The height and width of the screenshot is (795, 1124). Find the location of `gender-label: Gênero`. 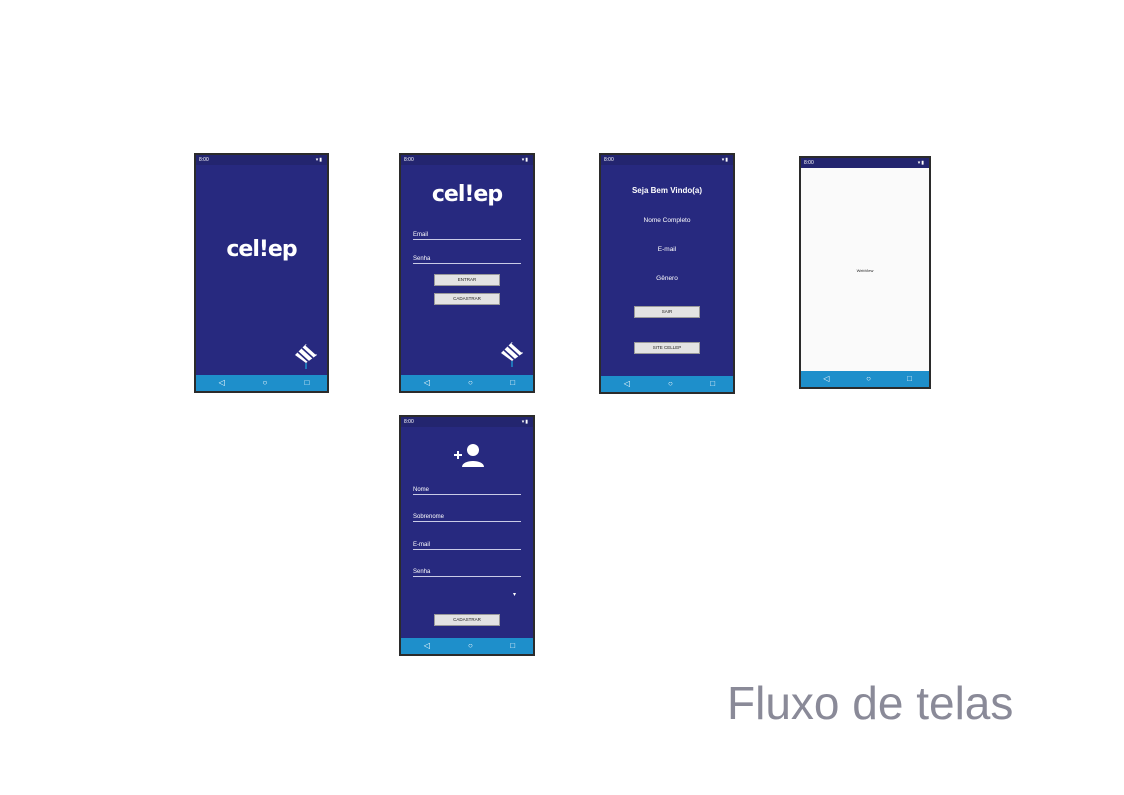

gender-label: Gênero is located at coordinates (667, 278).